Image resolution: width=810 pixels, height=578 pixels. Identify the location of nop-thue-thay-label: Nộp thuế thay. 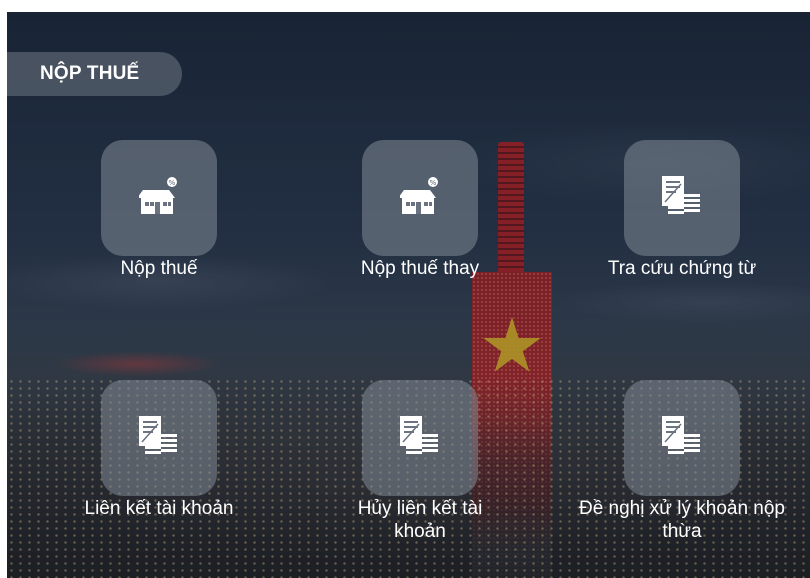
(420, 268).